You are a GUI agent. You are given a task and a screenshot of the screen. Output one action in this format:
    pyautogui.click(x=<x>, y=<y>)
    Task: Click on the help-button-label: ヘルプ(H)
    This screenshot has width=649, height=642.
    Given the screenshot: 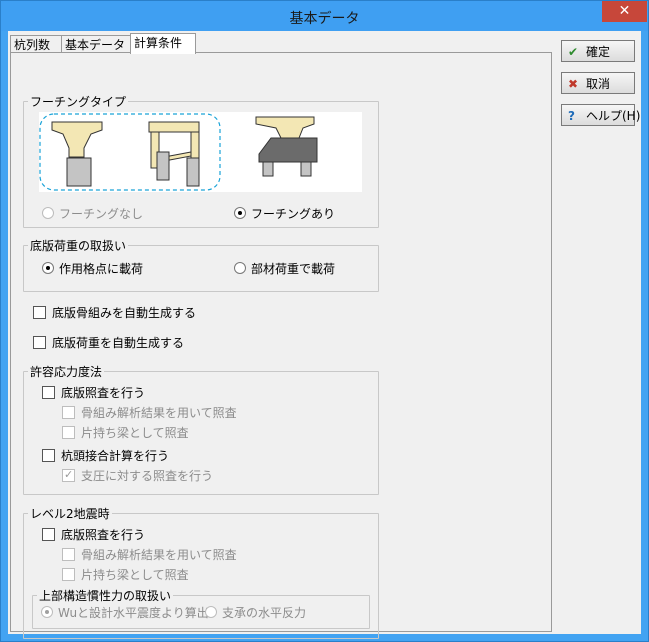 What is the action you would take?
    pyautogui.click(x=613, y=116)
    